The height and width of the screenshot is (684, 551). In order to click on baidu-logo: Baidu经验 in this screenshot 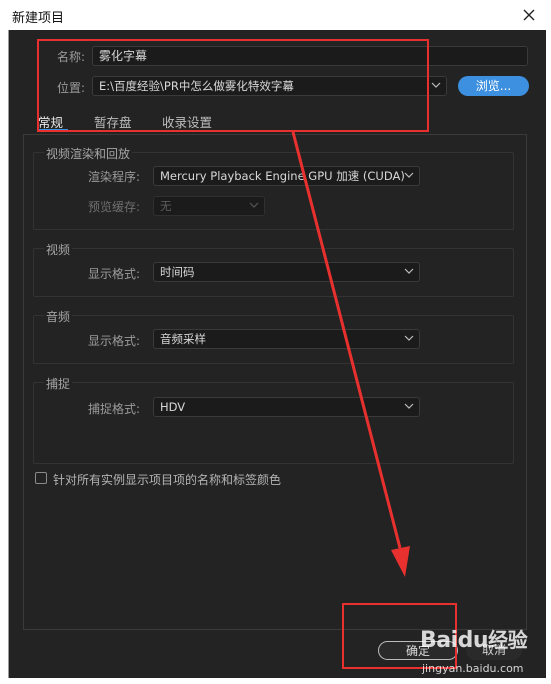, I will do `click(474, 640)`.